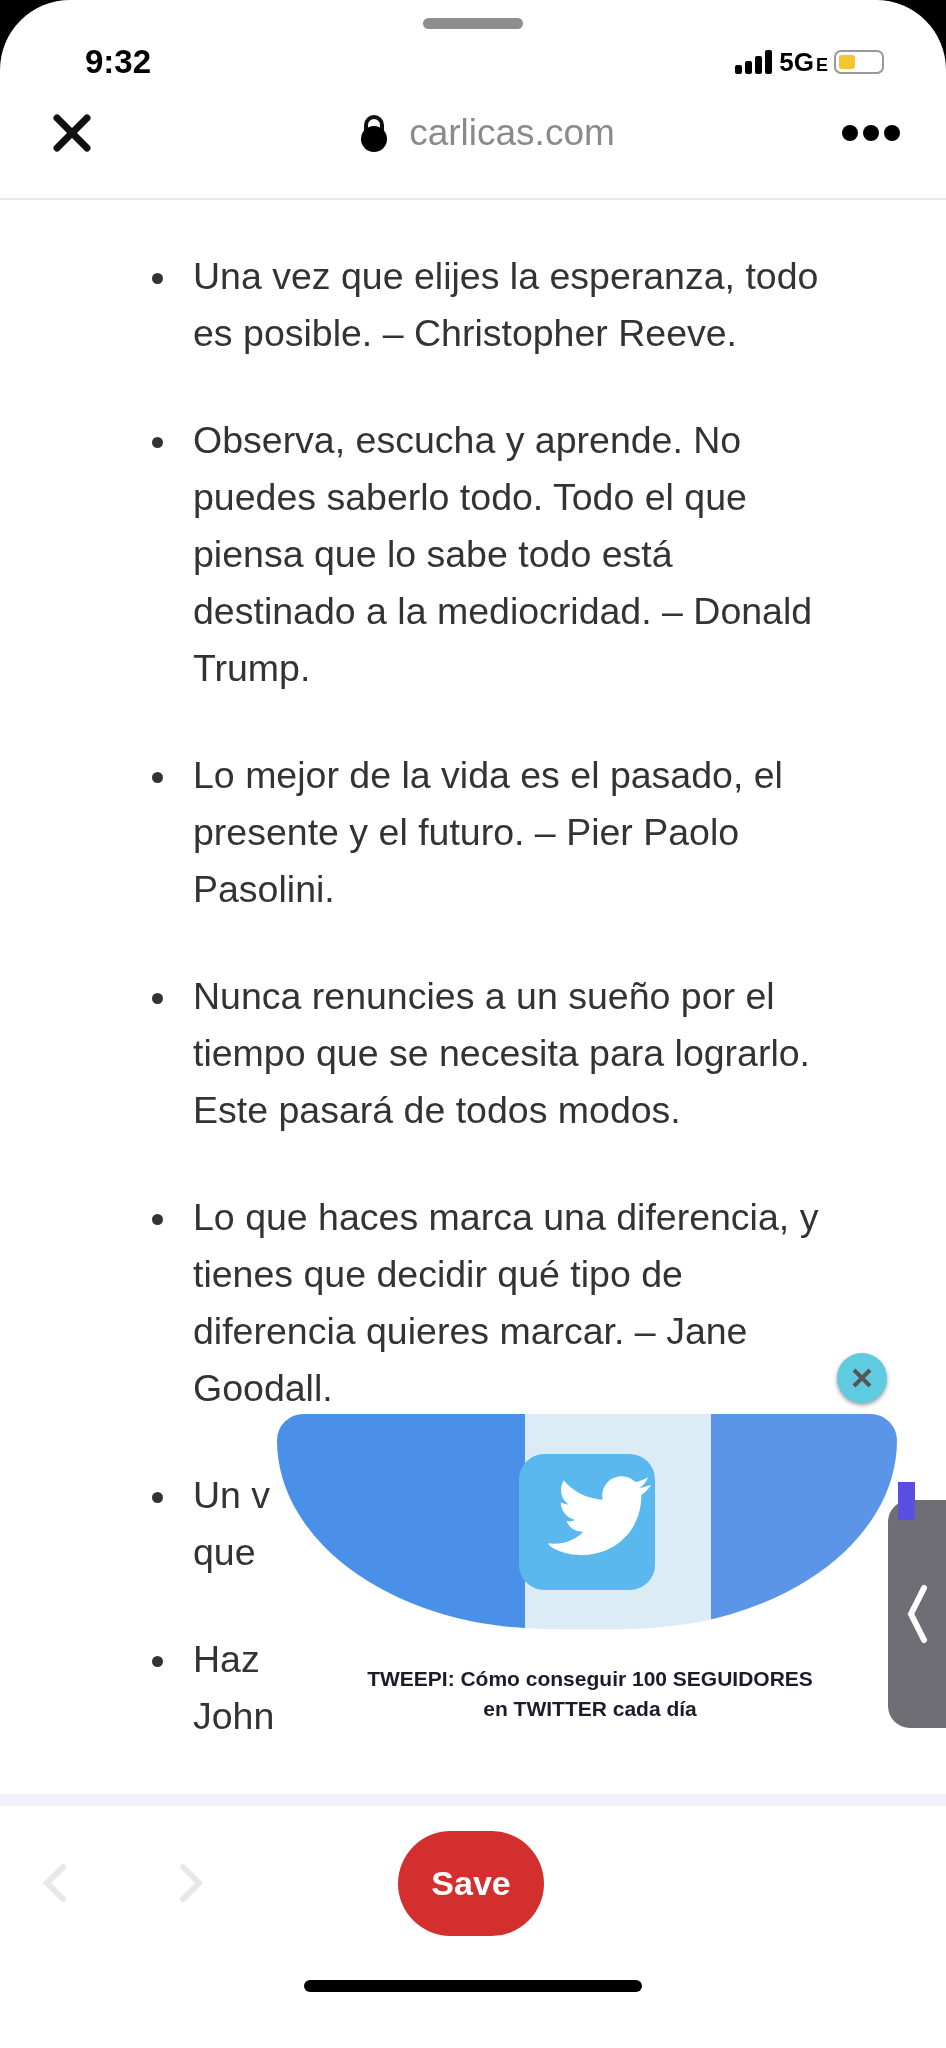  Describe the element at coordinates (118, 62) in the screenshot. I see `status-time: 9:32` at that location.